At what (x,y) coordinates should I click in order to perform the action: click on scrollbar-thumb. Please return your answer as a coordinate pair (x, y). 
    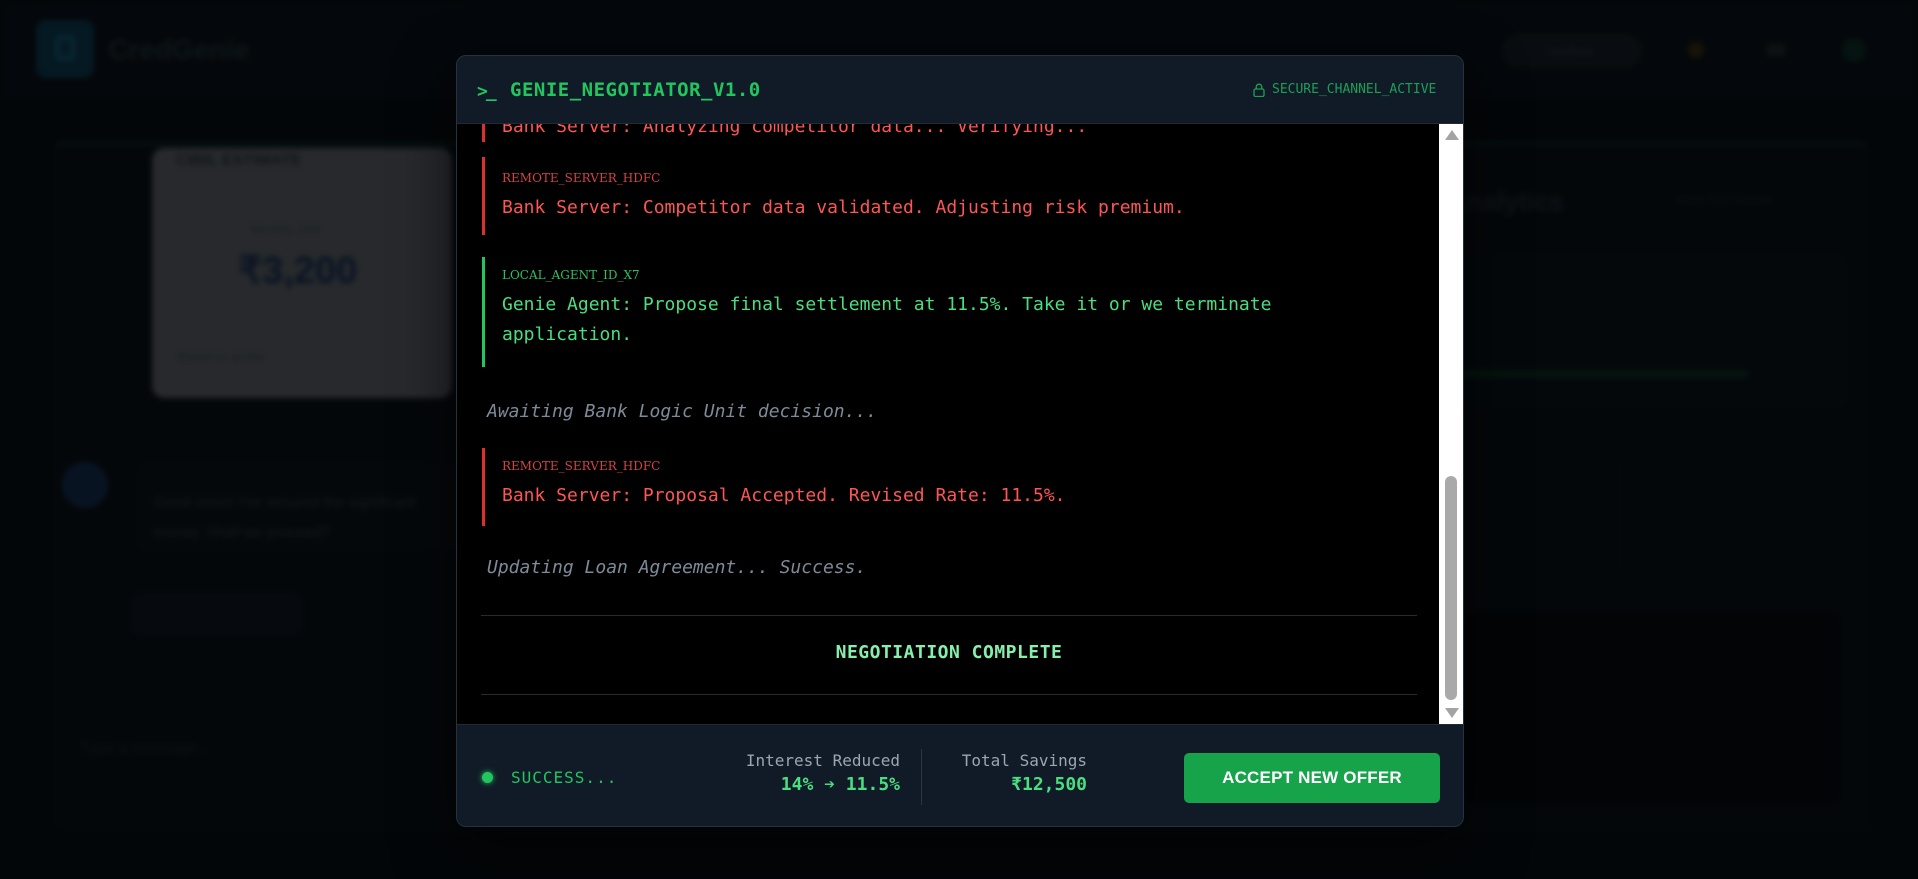
    Looking at the image, I should click on (1451, 588).